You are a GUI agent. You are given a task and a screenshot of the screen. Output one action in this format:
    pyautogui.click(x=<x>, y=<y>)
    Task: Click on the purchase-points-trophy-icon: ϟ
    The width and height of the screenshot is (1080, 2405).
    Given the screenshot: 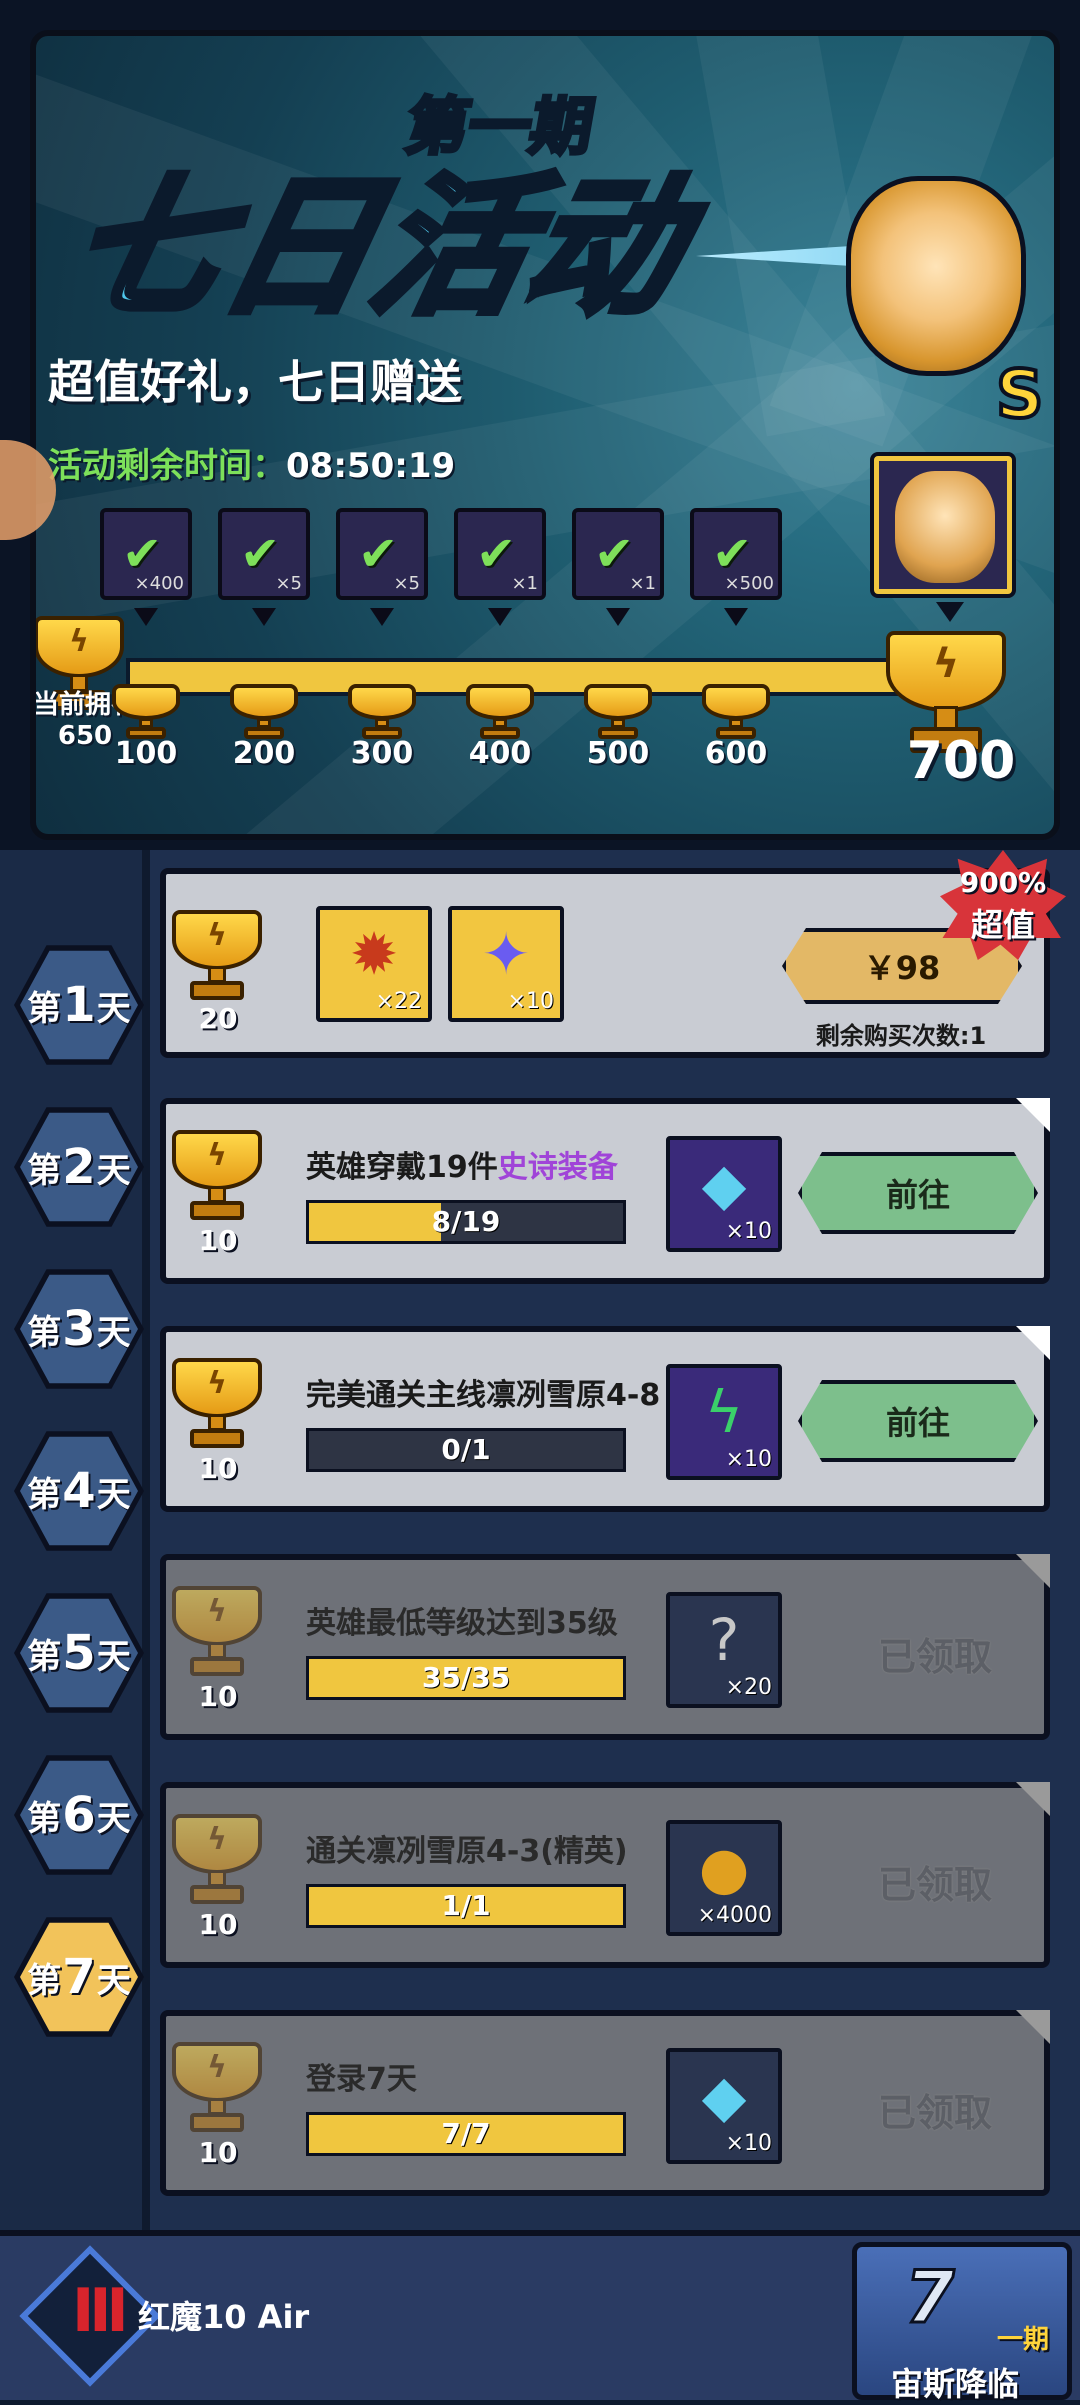 What is the action you would take?
    pyautogui.click(x=217, y=958)
    